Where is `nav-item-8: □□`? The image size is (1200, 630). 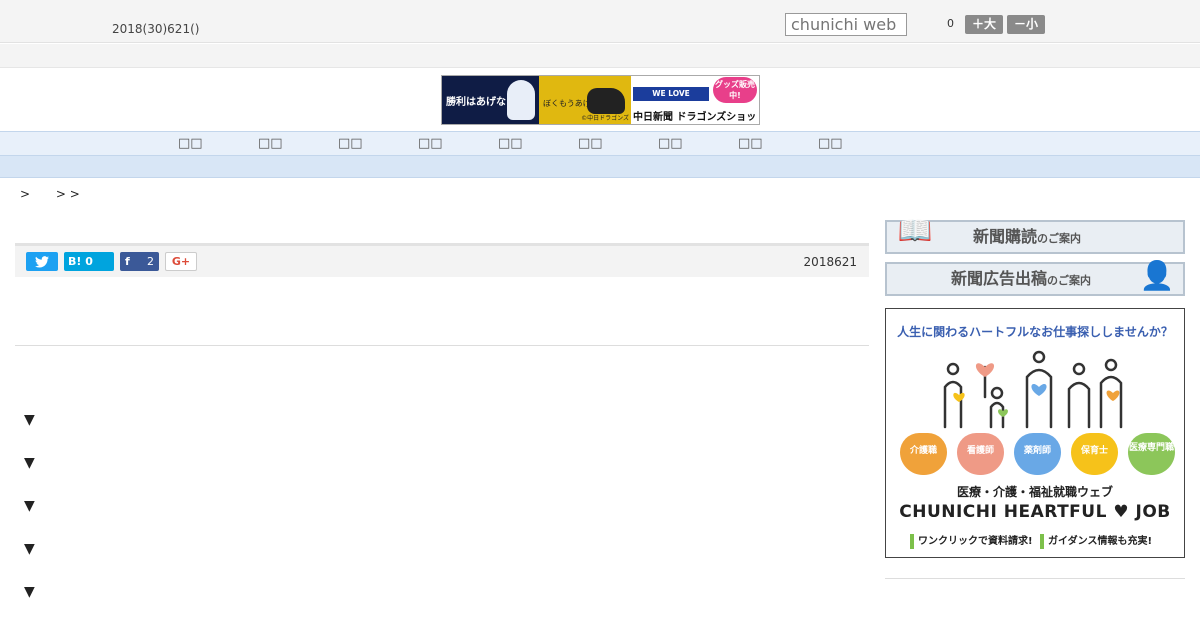 nav-item-8: □□ is located at coordinates (750, 143).